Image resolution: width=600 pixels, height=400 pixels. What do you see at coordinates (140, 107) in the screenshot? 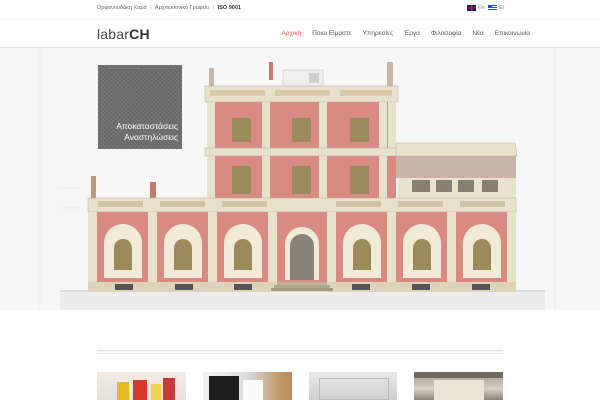
I see `slide-caption: Αποκαταστάσεις Αναστηλώσεις` at bounding box center [140, 107].